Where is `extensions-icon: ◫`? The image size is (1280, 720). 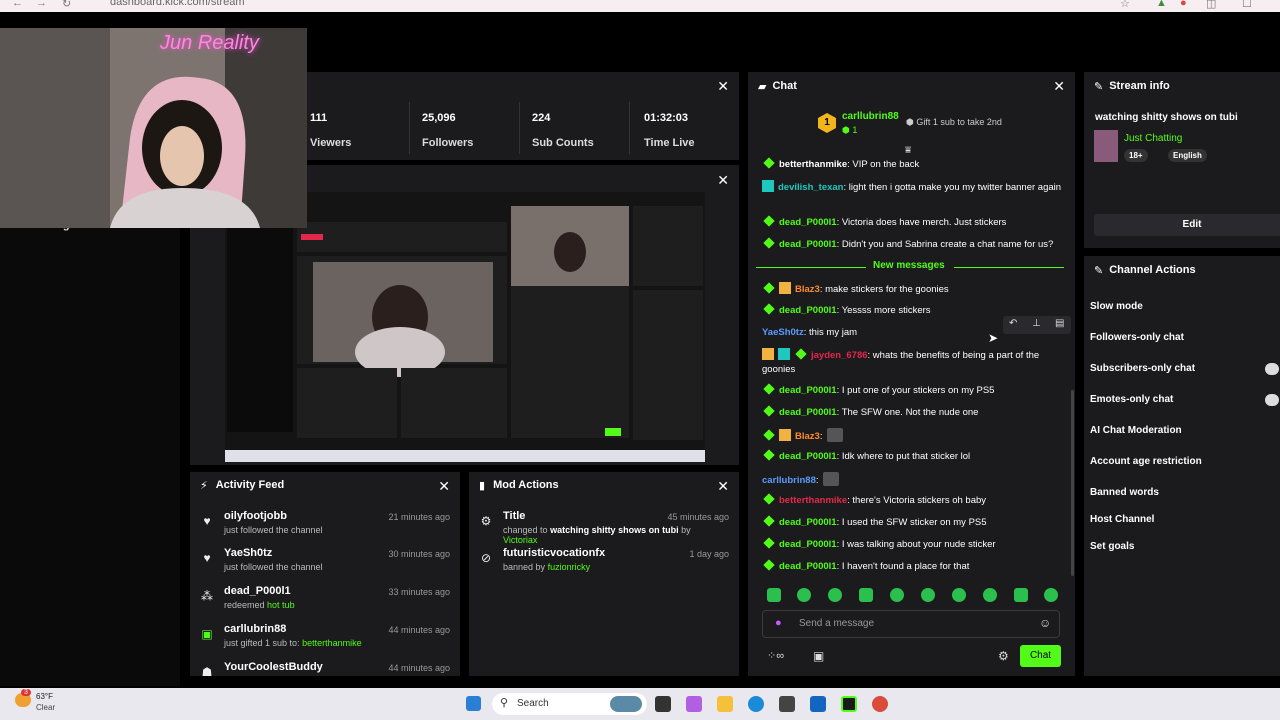
extensions-icon: ◫ is located at coordinates (1211, 5).